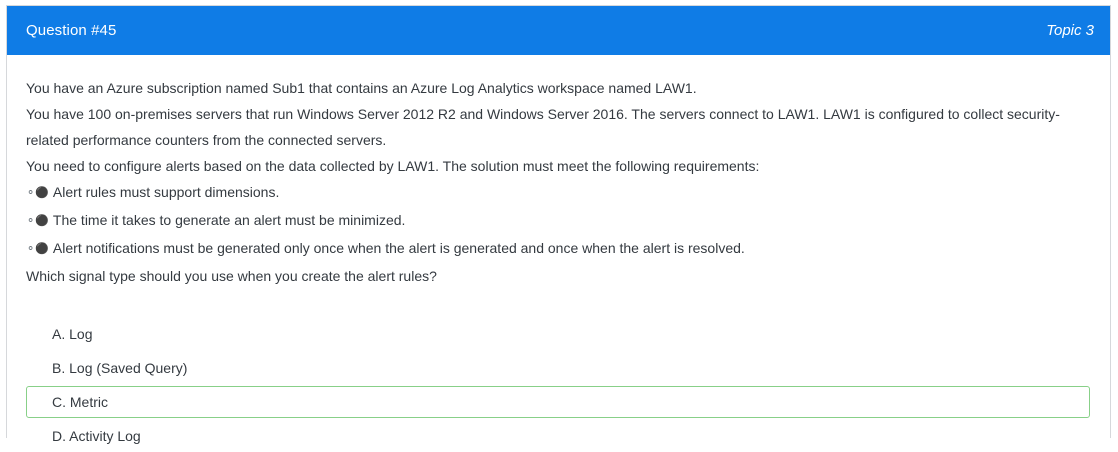  I want to click on requirement-text: Alert rules must support dimensions., so click(166, 192).